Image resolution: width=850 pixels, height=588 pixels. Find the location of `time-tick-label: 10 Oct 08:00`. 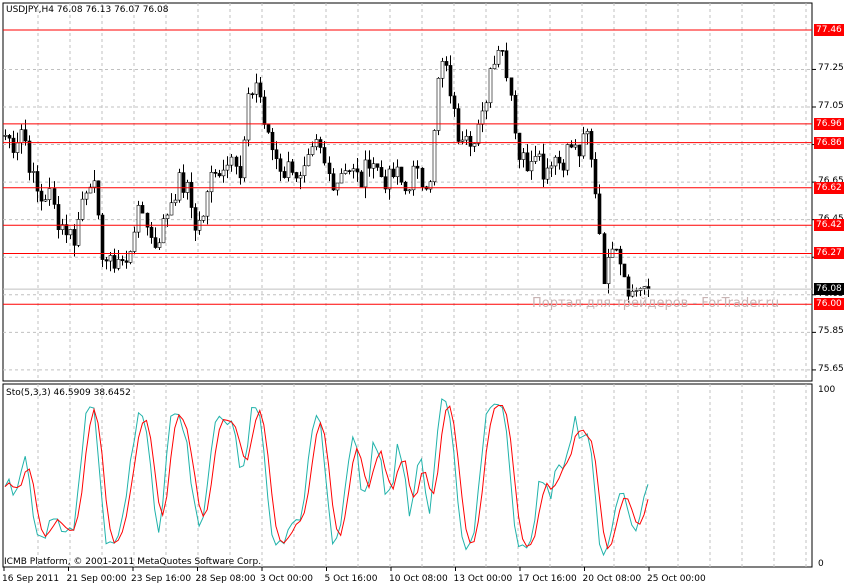

time-tick-label: 10 Oct 08:00 is located at coordinates (418, 579).